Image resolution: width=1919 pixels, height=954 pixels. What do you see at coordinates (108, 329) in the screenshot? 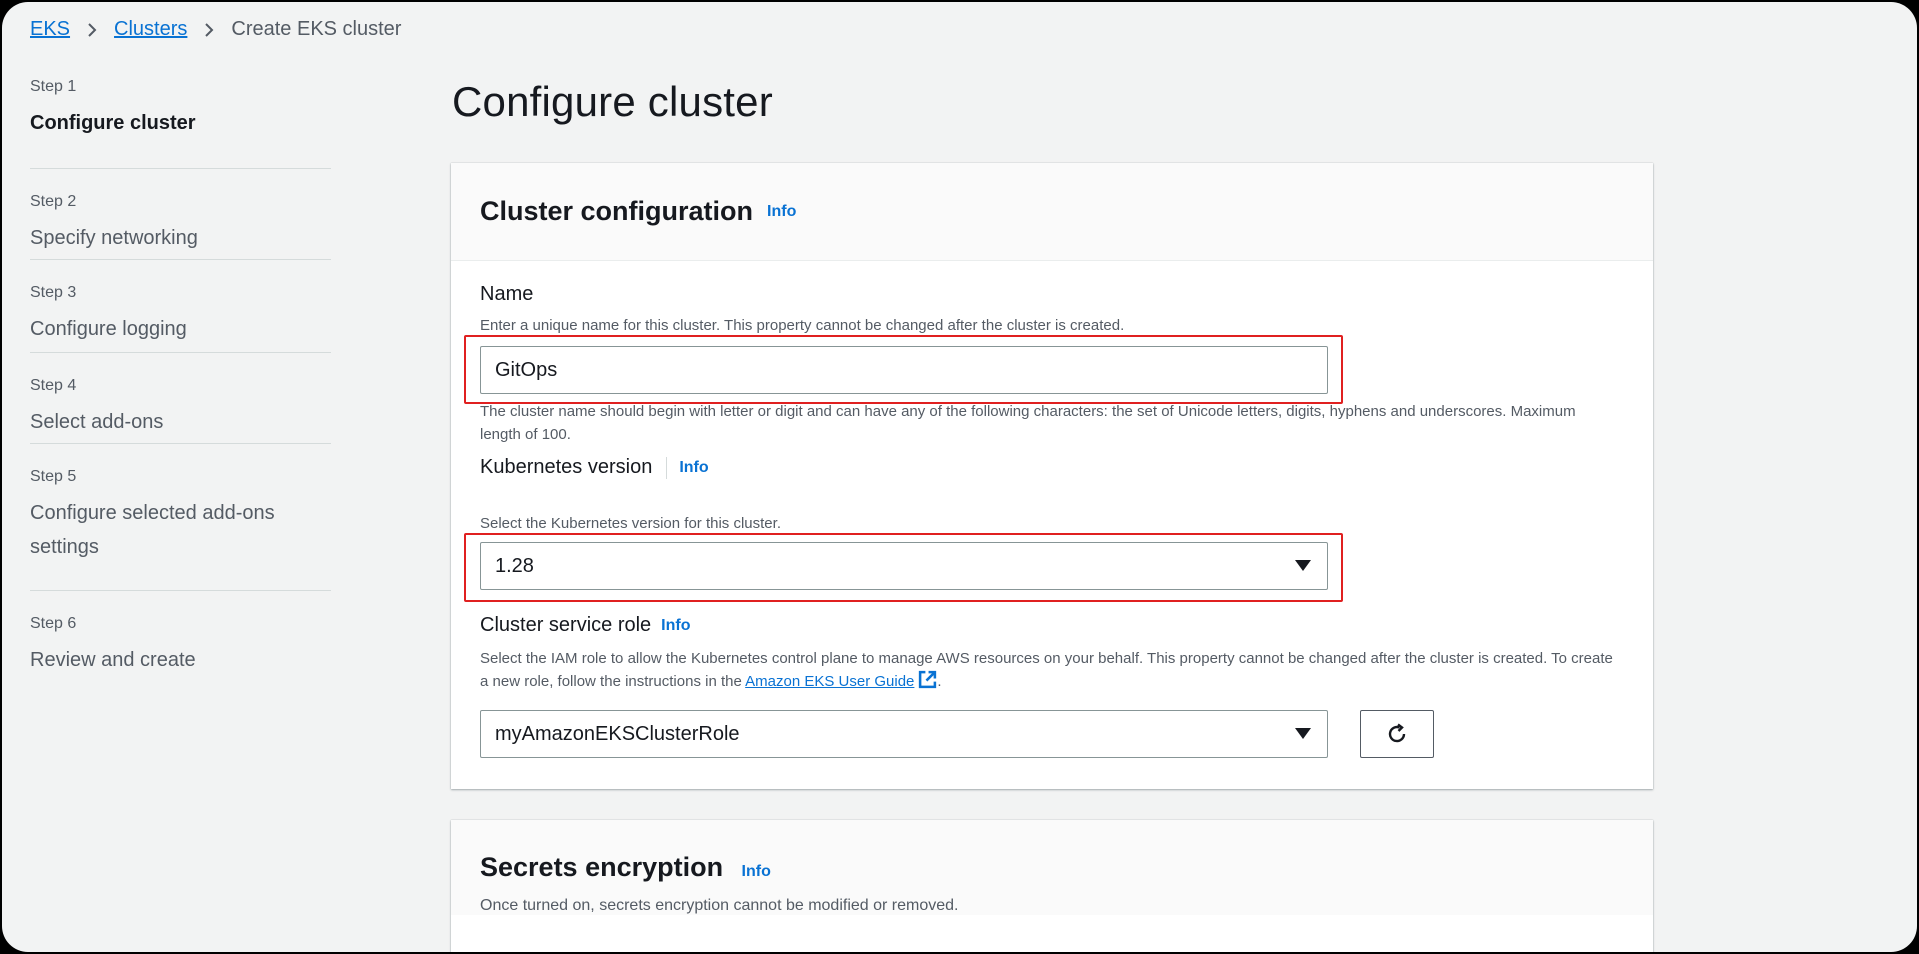
I see `step-title: Configure logging` at bounding box center [108, 329].